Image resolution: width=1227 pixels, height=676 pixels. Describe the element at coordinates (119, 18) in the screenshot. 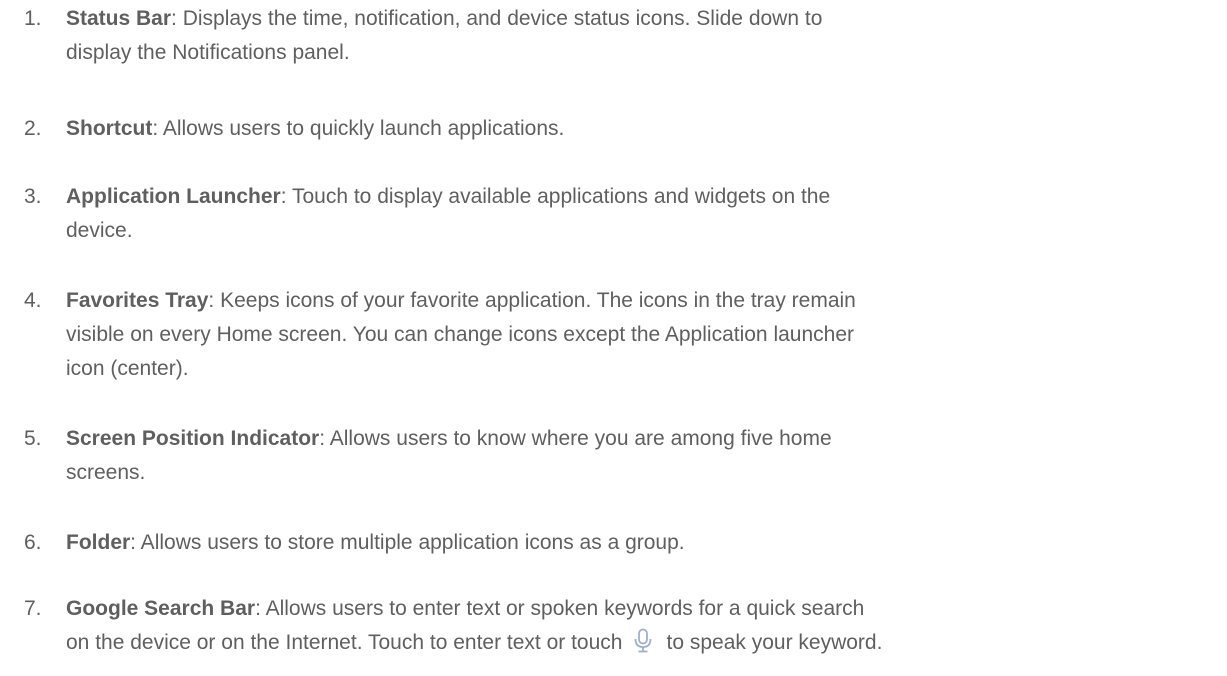

I see `item-term: Status Bar` at that location.